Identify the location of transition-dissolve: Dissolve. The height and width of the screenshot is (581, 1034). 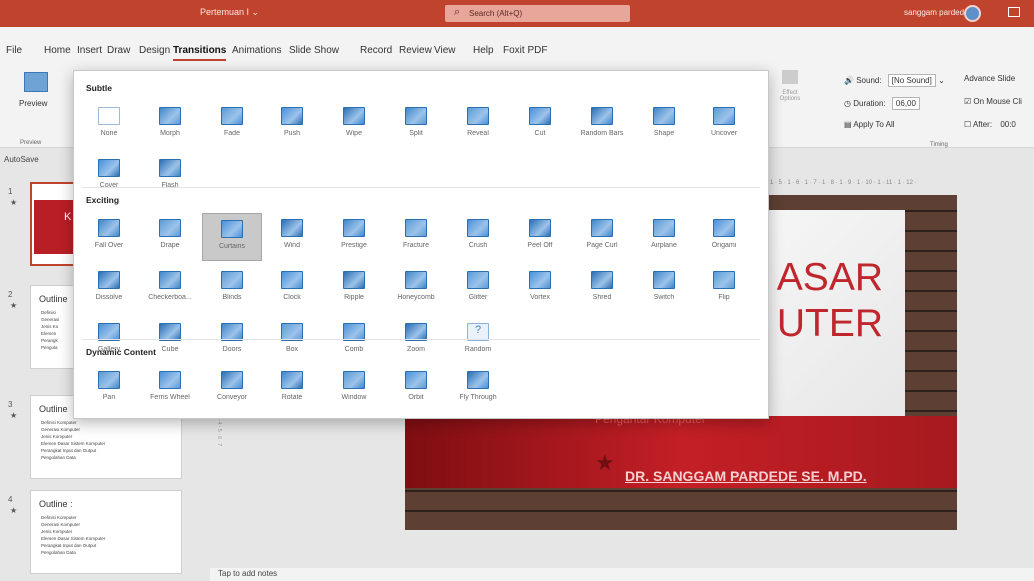
(109, 289).